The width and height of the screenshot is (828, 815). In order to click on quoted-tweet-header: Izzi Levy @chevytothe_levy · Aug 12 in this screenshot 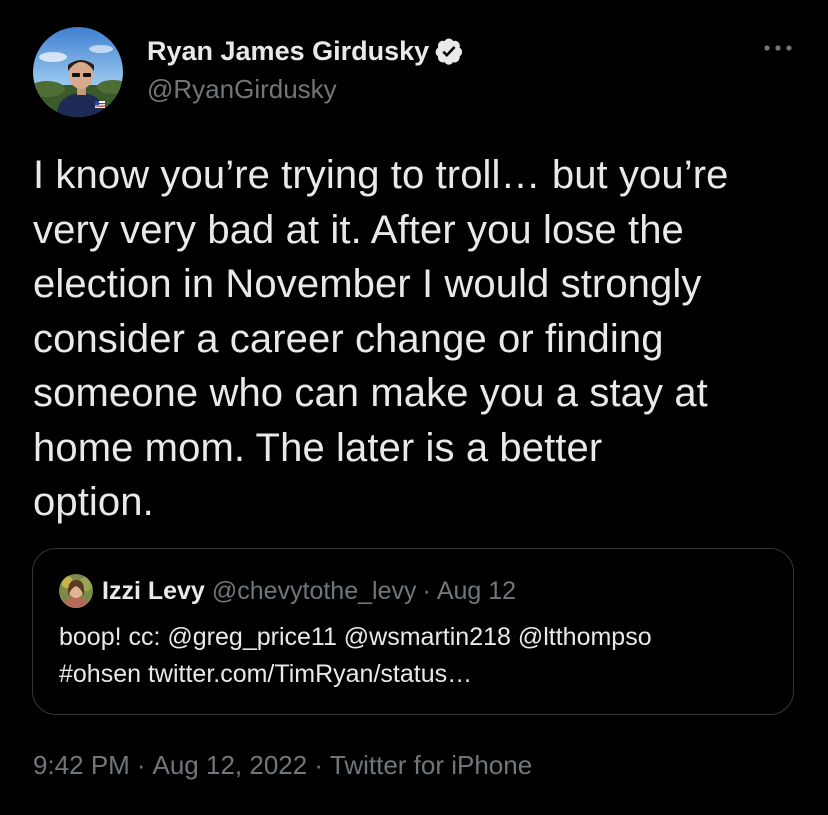, I will do `click(287, 591)`.